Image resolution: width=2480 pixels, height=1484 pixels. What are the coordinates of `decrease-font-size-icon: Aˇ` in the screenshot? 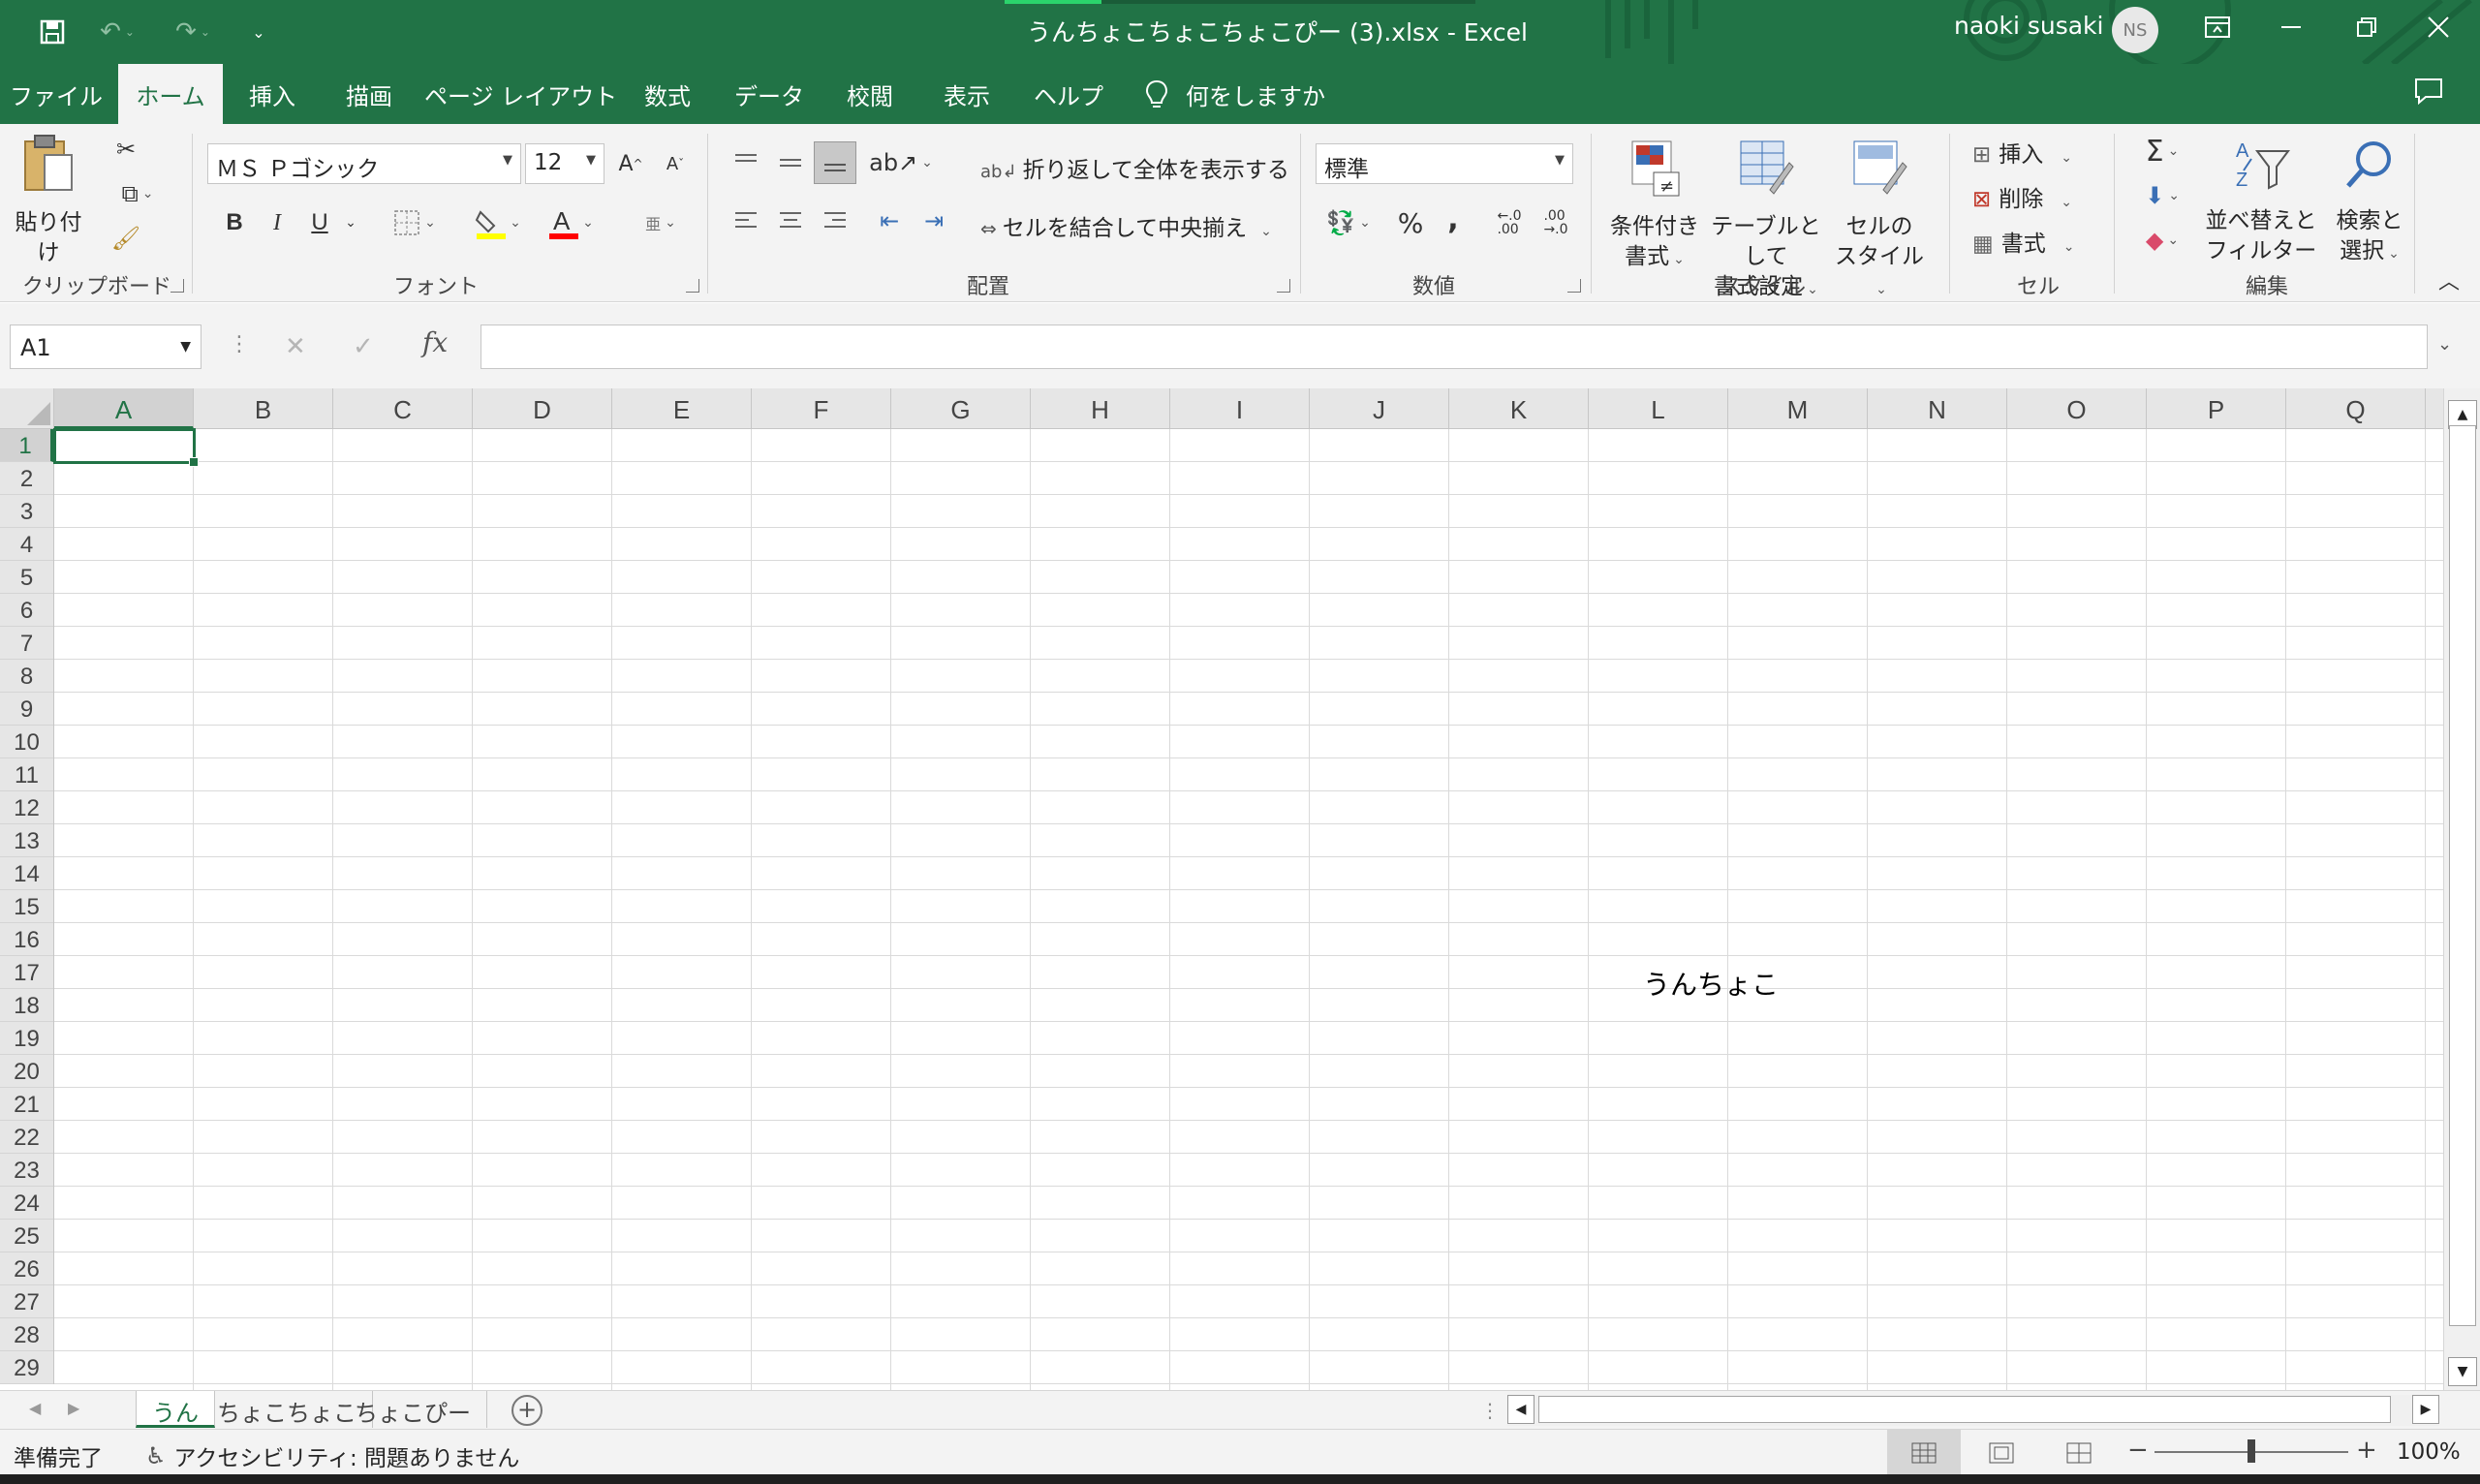 It's located at (675, 163).